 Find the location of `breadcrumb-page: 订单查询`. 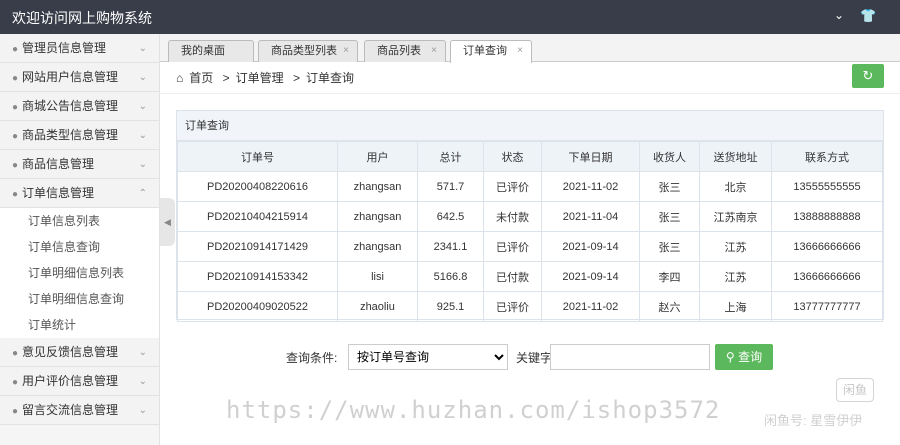

breadcrumb-page: 订单查询 is located at coordinates (330, 78).